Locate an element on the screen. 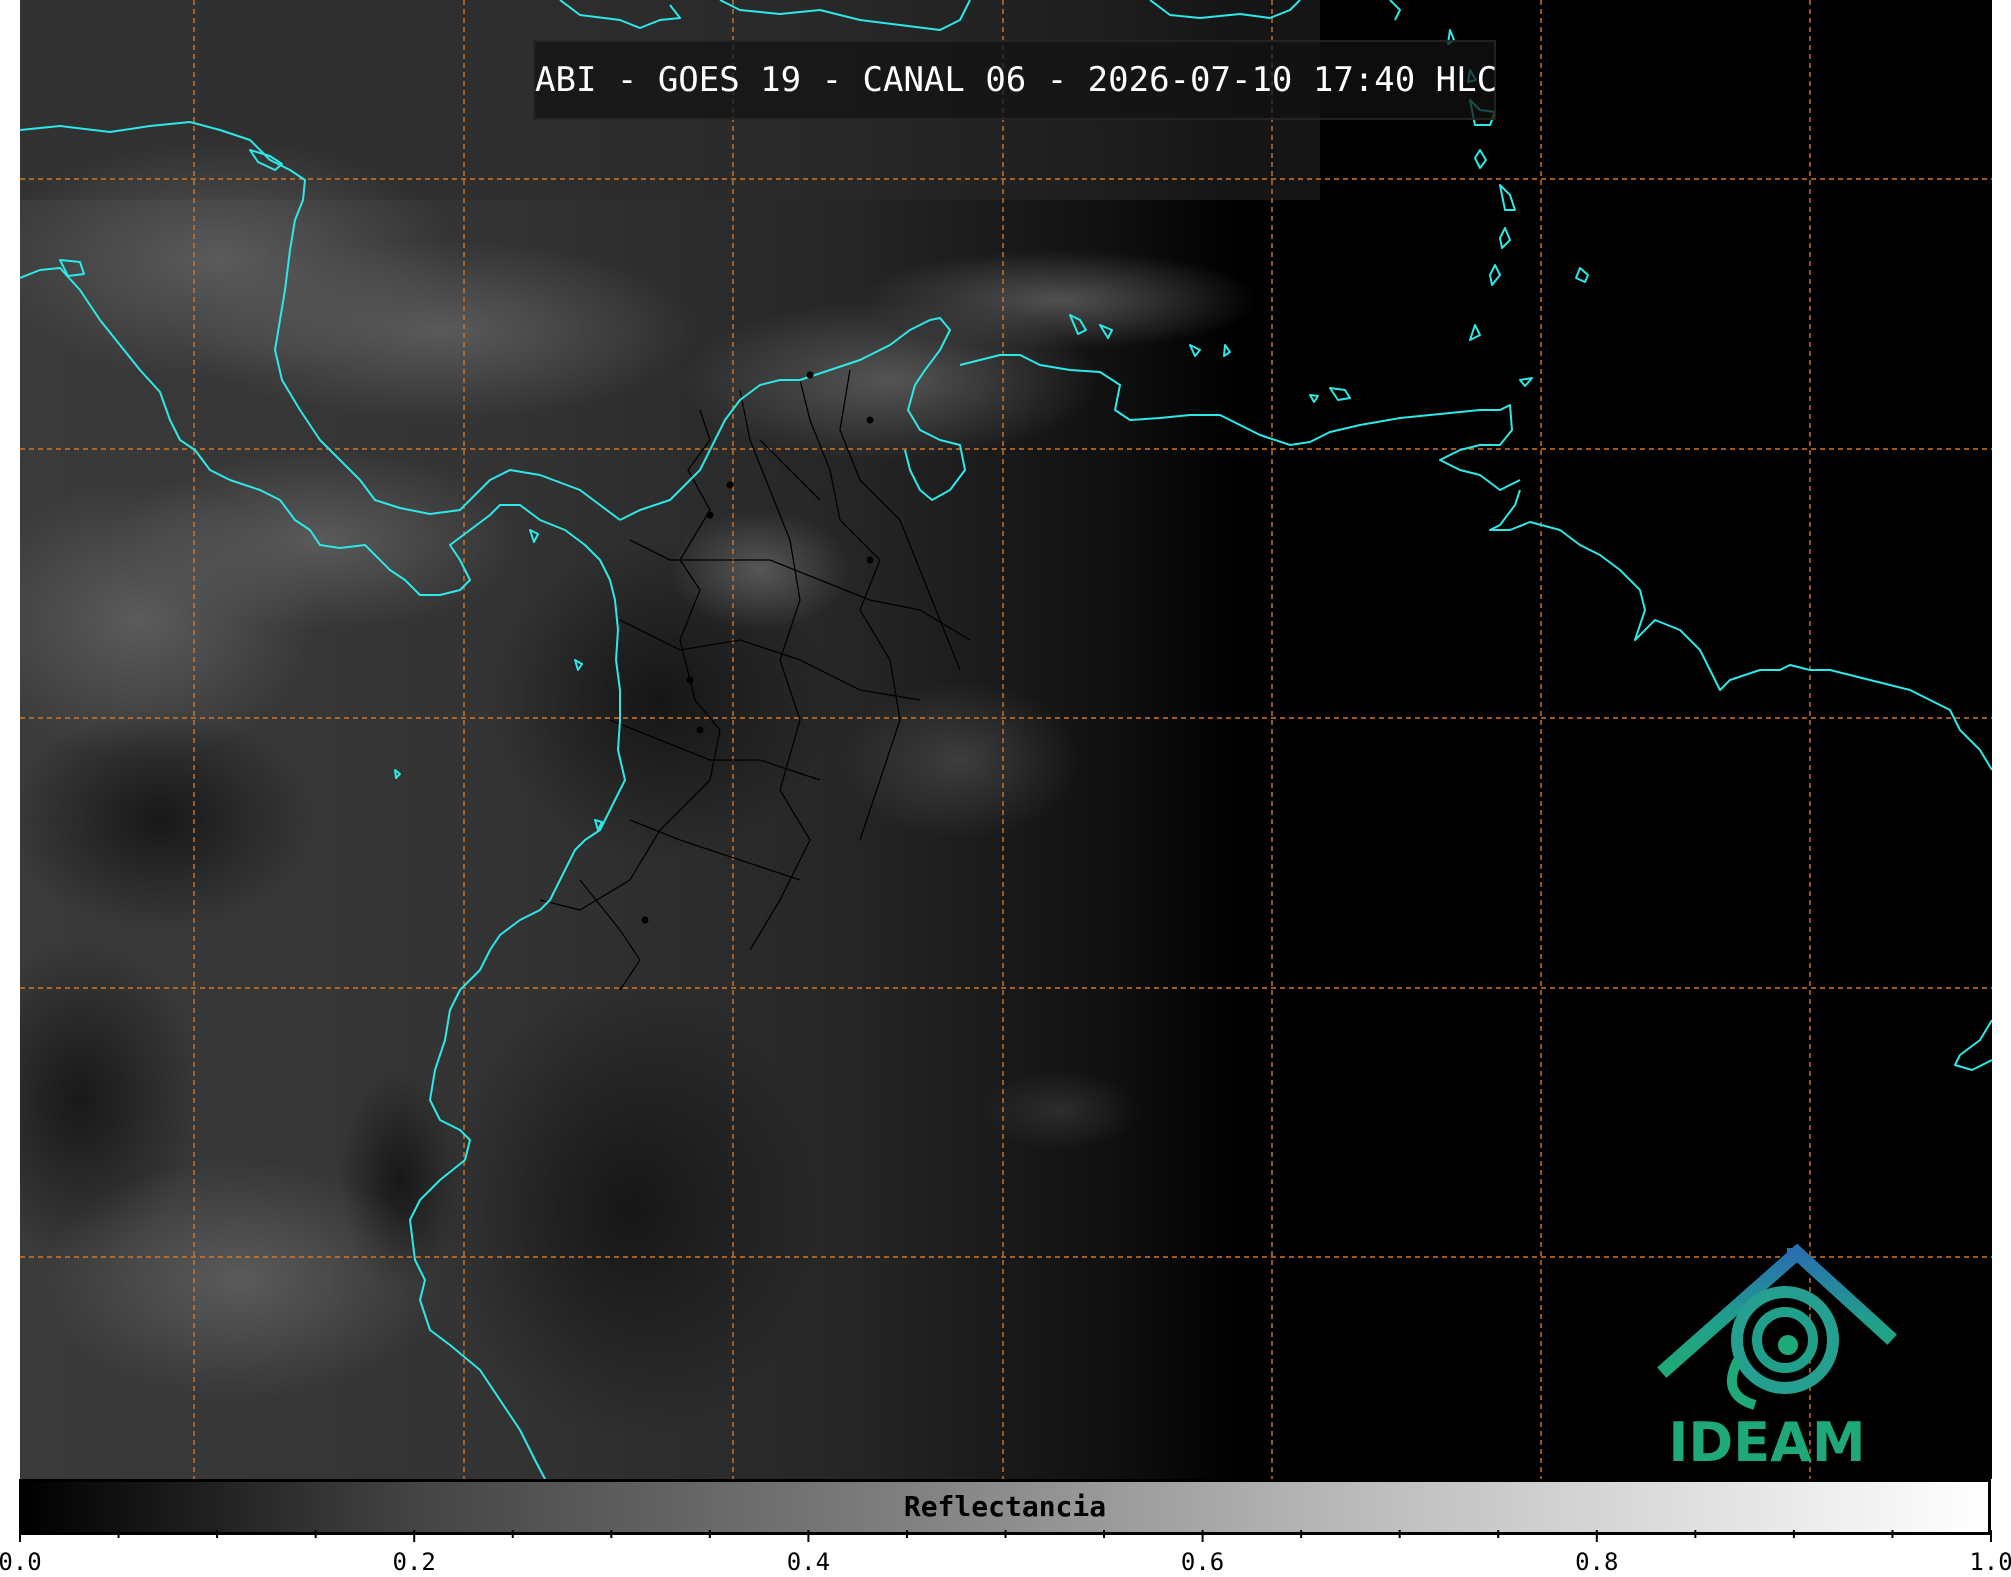 This screenshot has height=1577, width=2011. colorbar: Reflectancia is located at coordinates (1005, 1507).